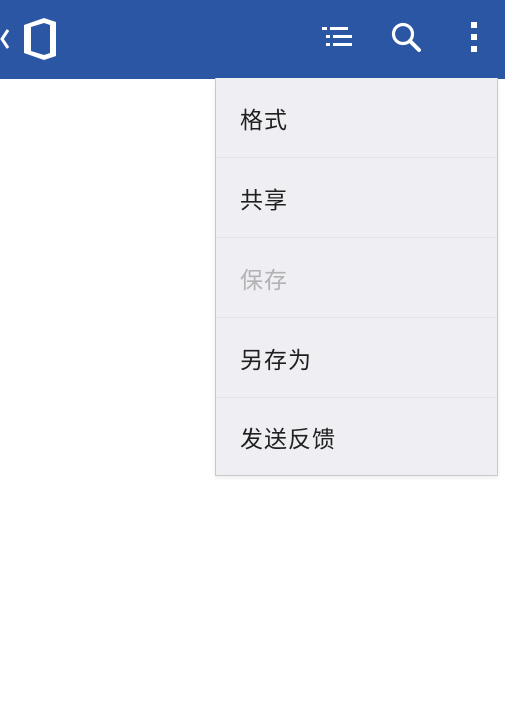  I want to click on menu-item-send-feedback: 发送反馈, so click(356, 436).